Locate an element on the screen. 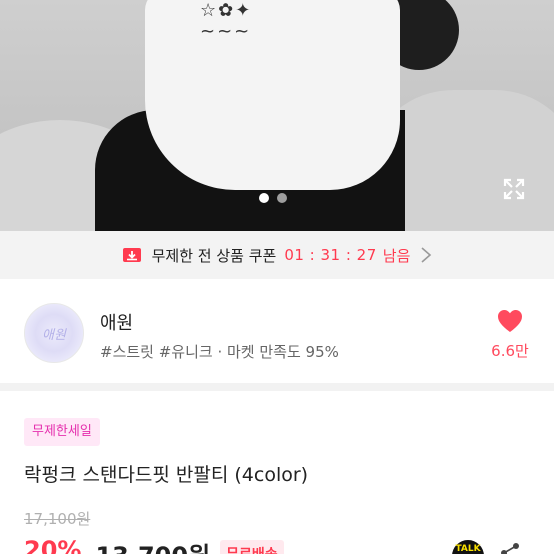 The width and height of the screenshot is (554, 554). free-shipping-badge: 무료배송 is located at coordinates (252, 547).